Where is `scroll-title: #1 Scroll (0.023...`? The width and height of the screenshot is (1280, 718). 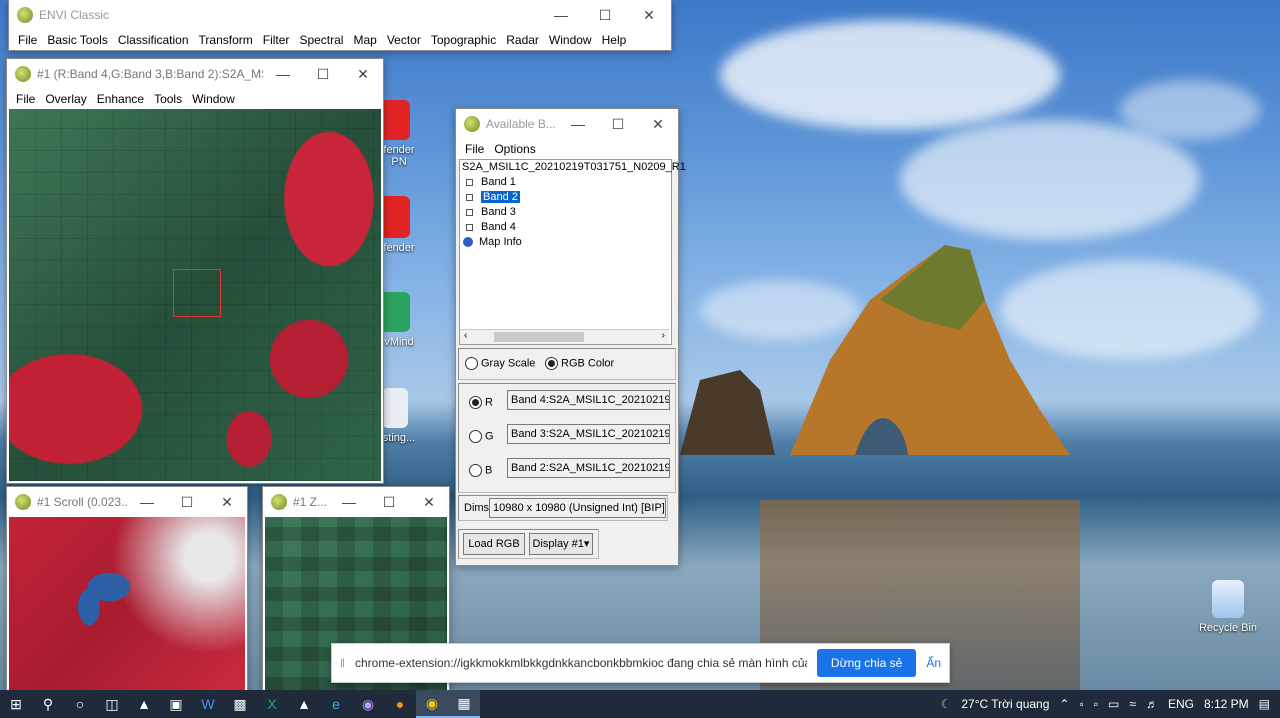 scroll-title: #1 Scroll (0.023... is located at coordinates (82, 502).